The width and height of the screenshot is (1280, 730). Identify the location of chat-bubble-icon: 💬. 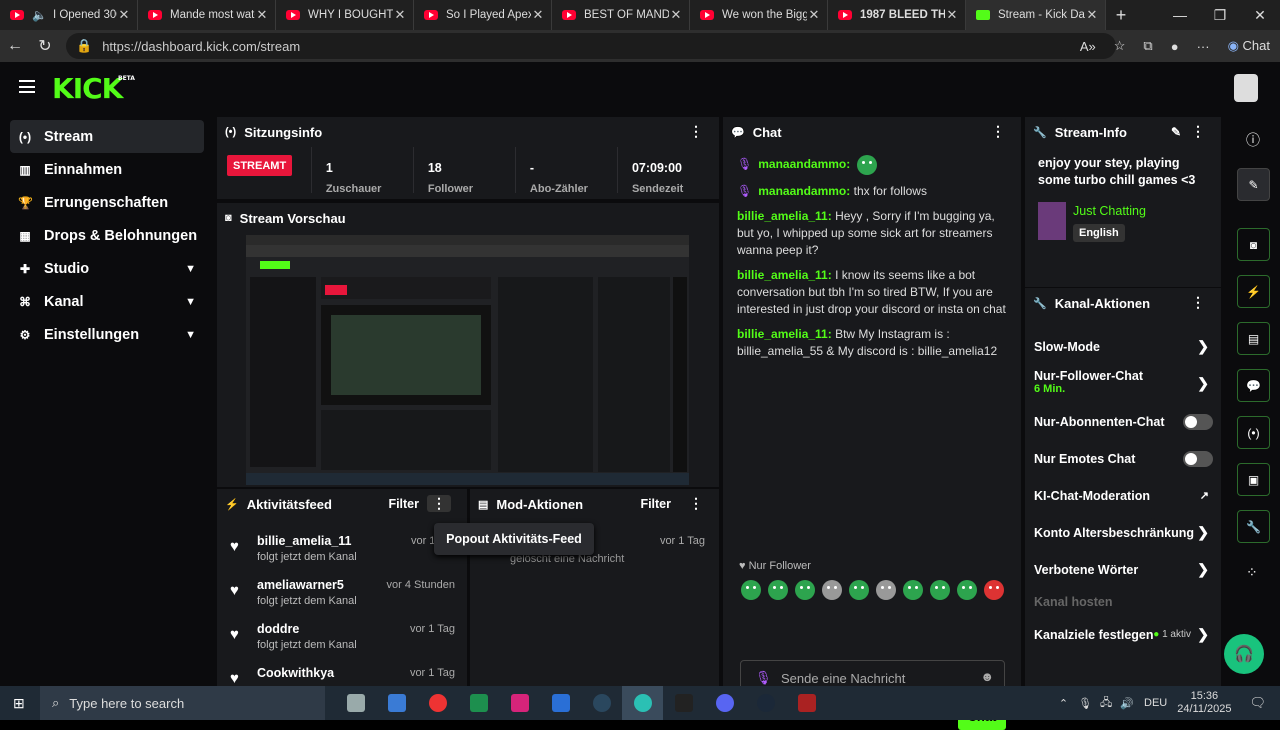
(1253, 385).